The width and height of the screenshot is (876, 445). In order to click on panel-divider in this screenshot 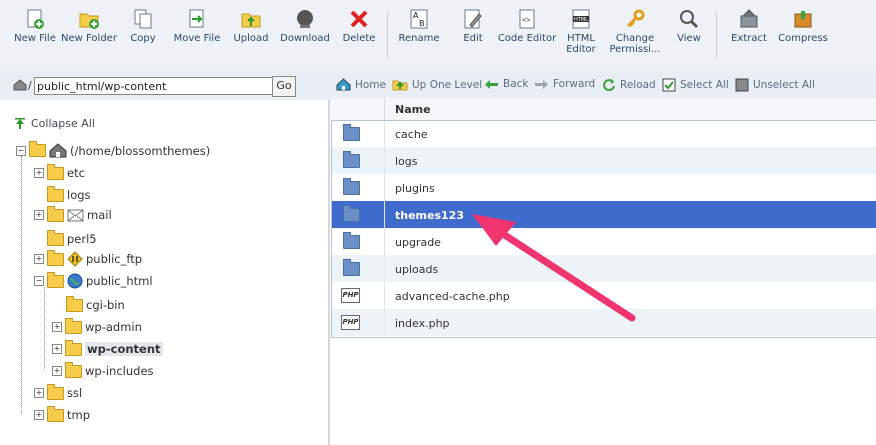, I will do `click(329, 272)`.